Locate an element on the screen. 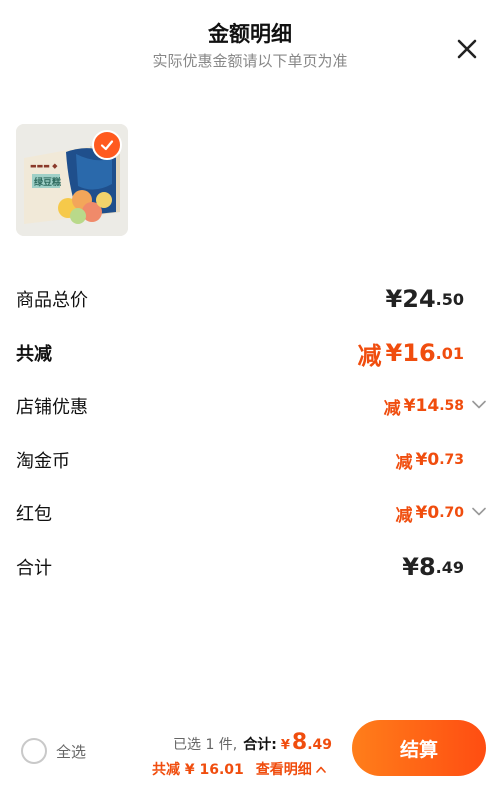  close-icon is located at coordinates (467, 49).